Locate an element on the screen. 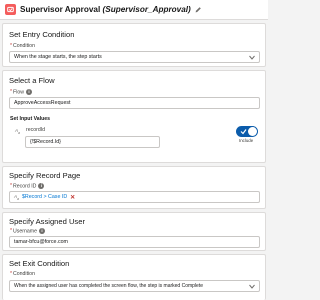  record-id-label-text: Record ID is located at coordinates (25, 186).